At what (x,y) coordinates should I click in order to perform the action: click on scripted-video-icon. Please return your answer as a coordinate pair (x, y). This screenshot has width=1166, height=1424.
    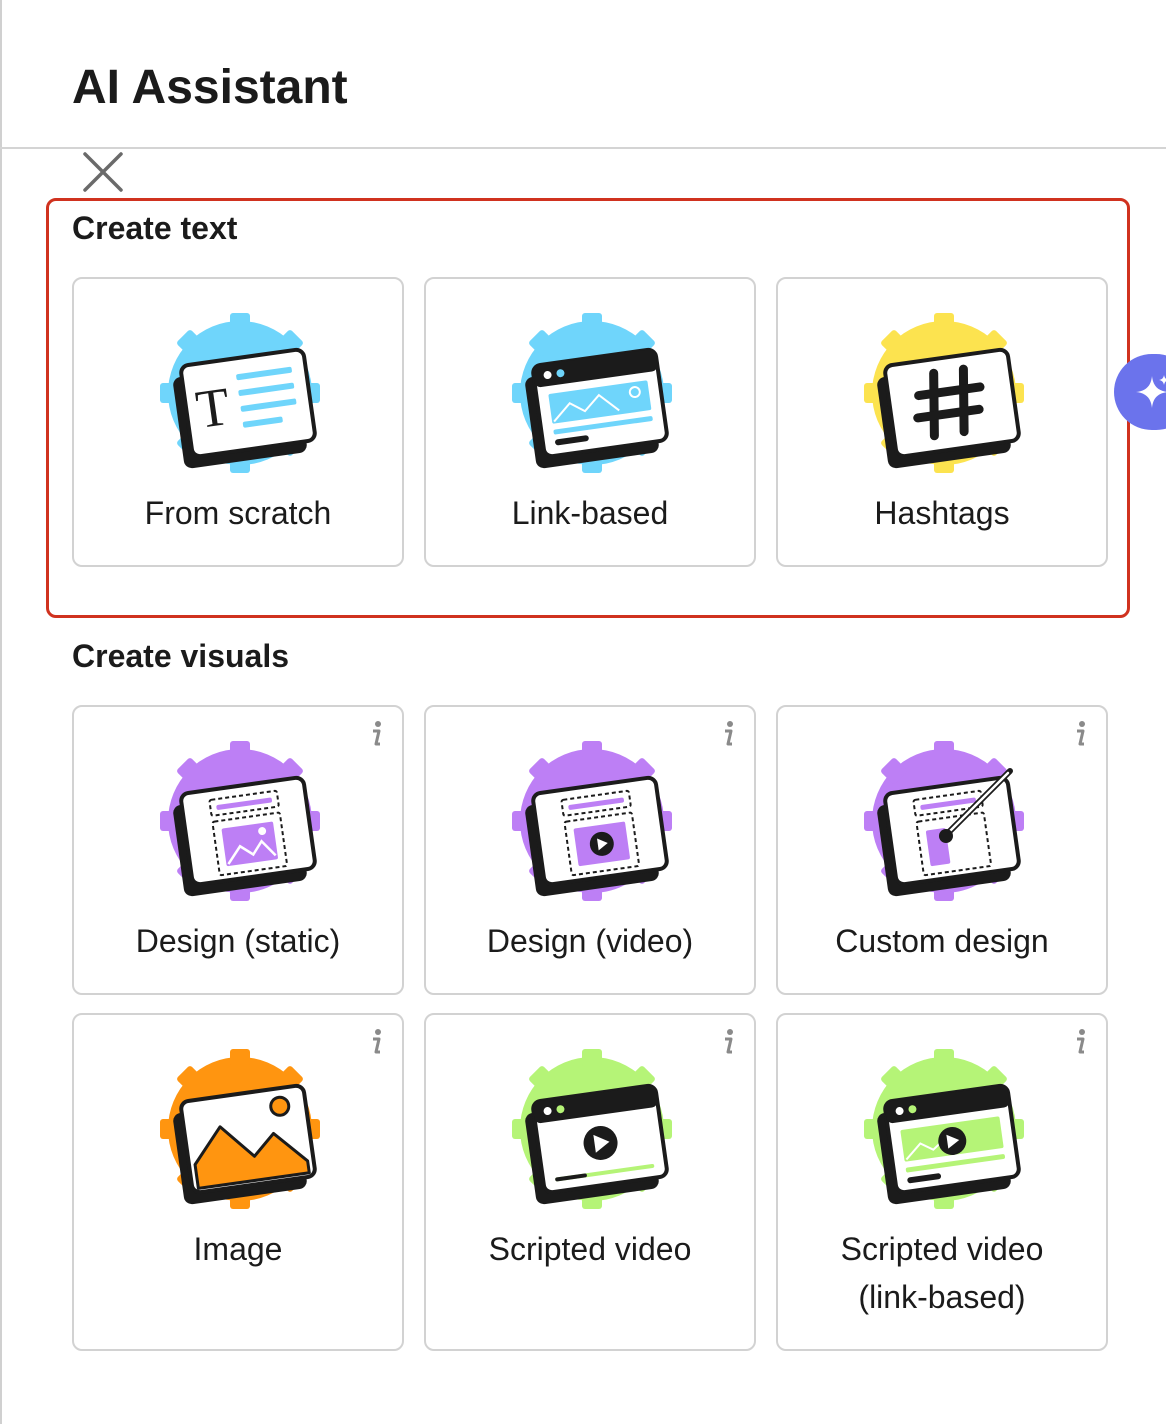
    Looking at the image, I should click on (592, 1129).